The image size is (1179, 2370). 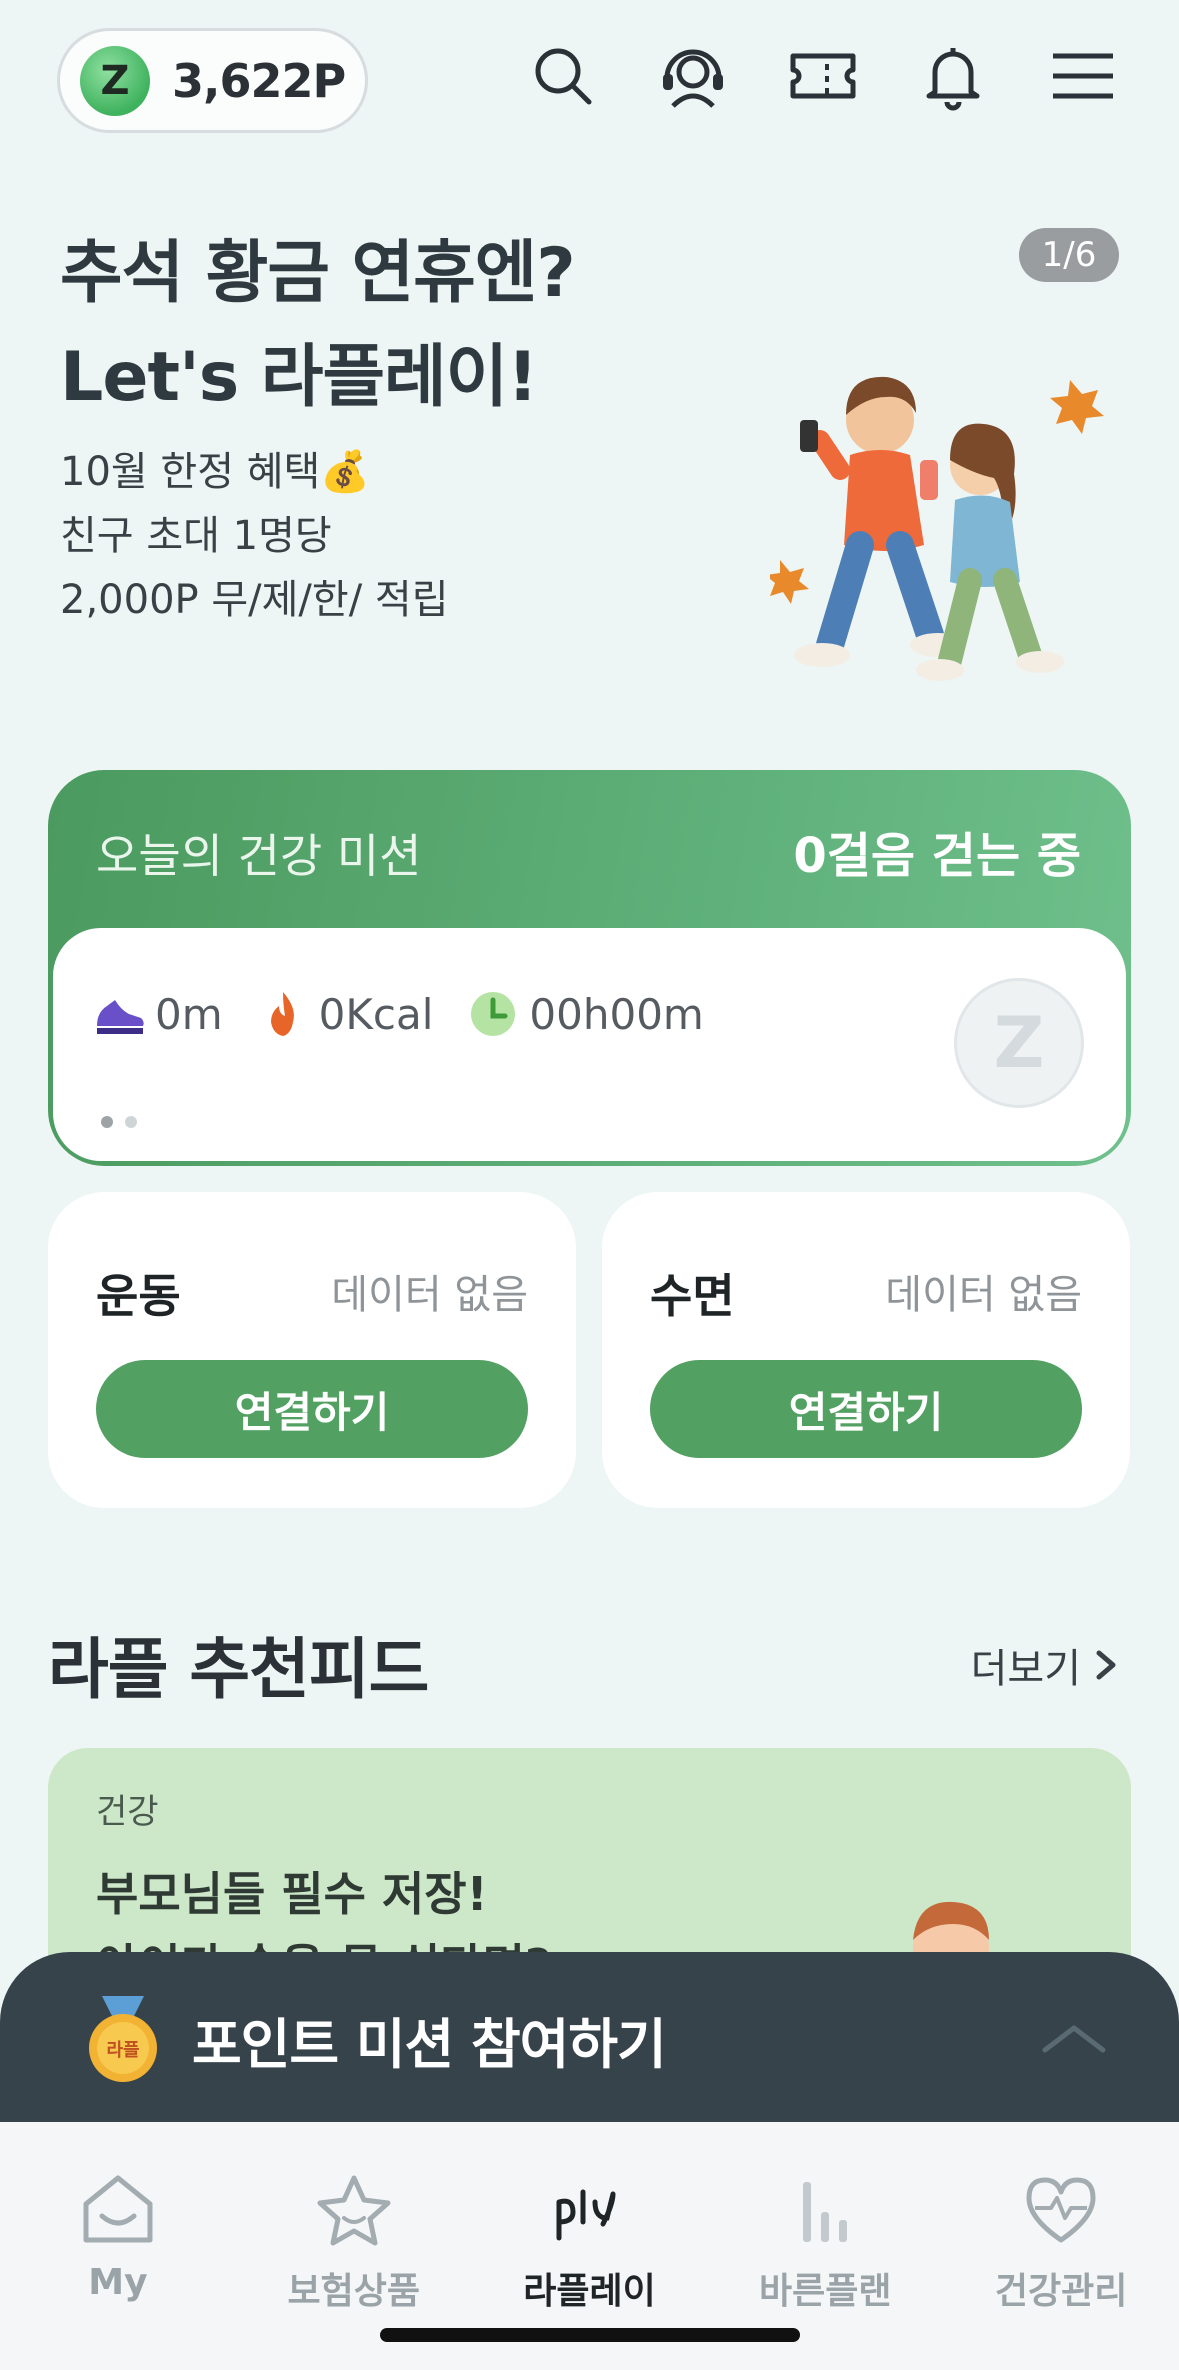 I want to click on sleep-title: 수면, so click(x=692, y=1296).